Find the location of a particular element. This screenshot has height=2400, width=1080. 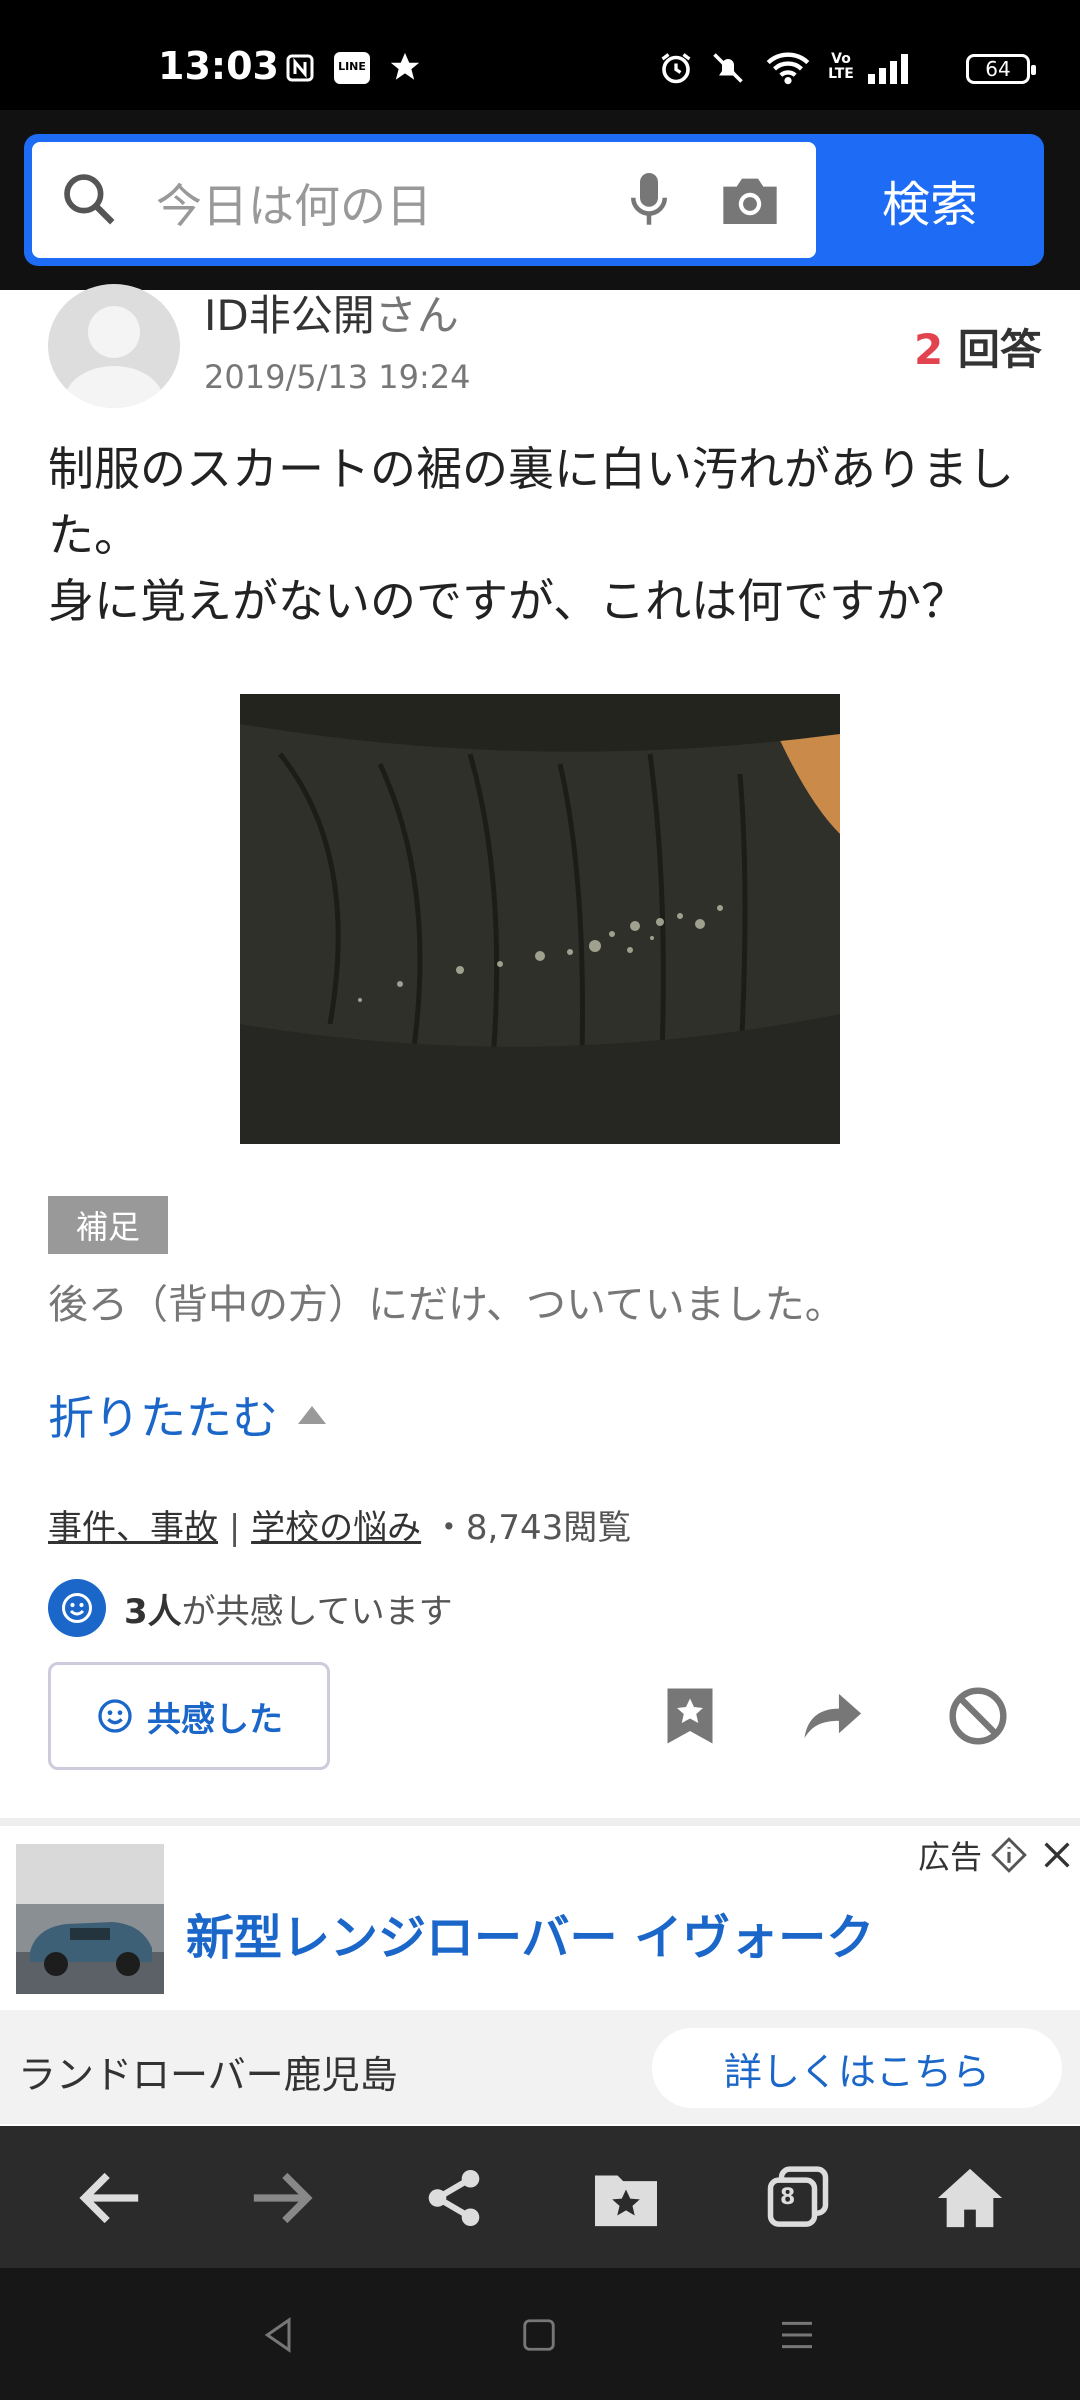

alarm-icon is located at coordinates (676, 68).